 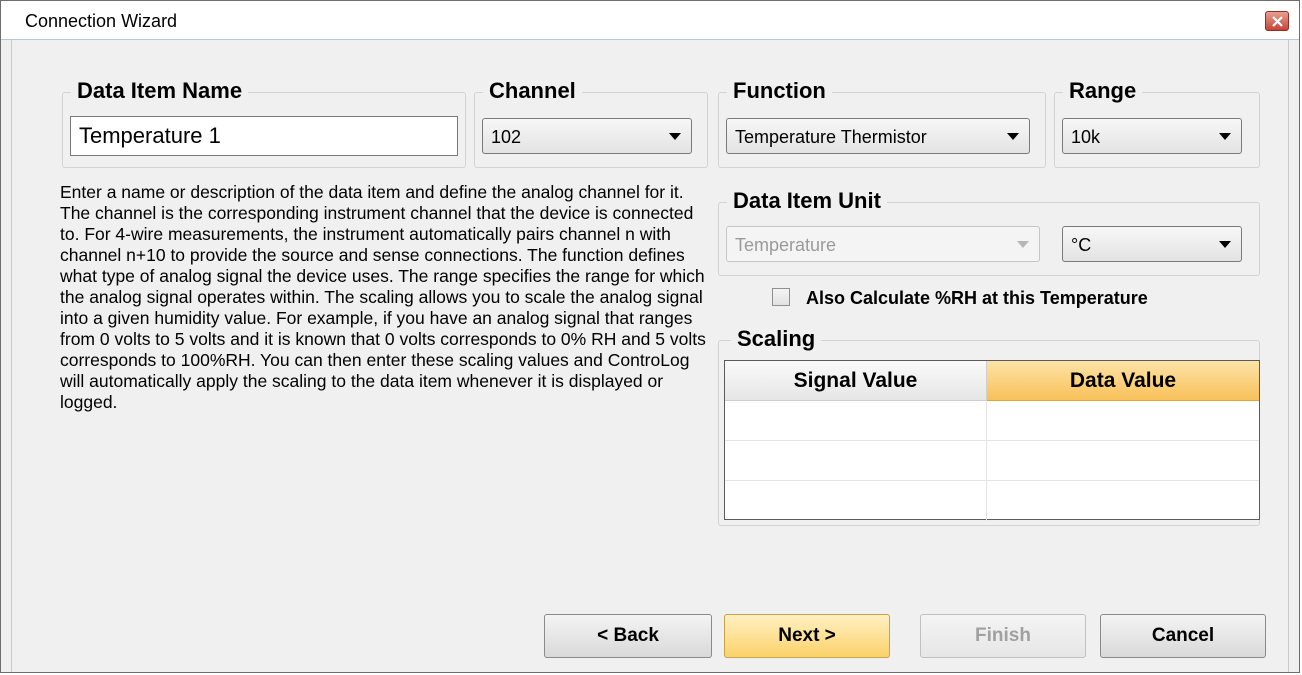 What do you see at coordinates (779, 91) in the screenshot?
I see `function-label: Function` at bounding box center [779, 91].